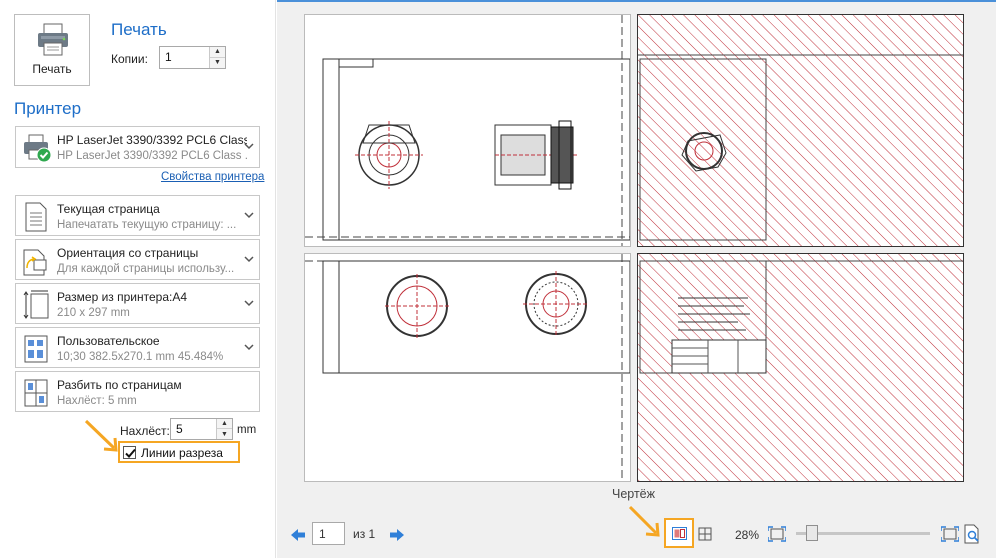 The height and width of the screenshot is (558, 996). I want to click on printer-properties-link: Свойства принтера, so click(212, 177).